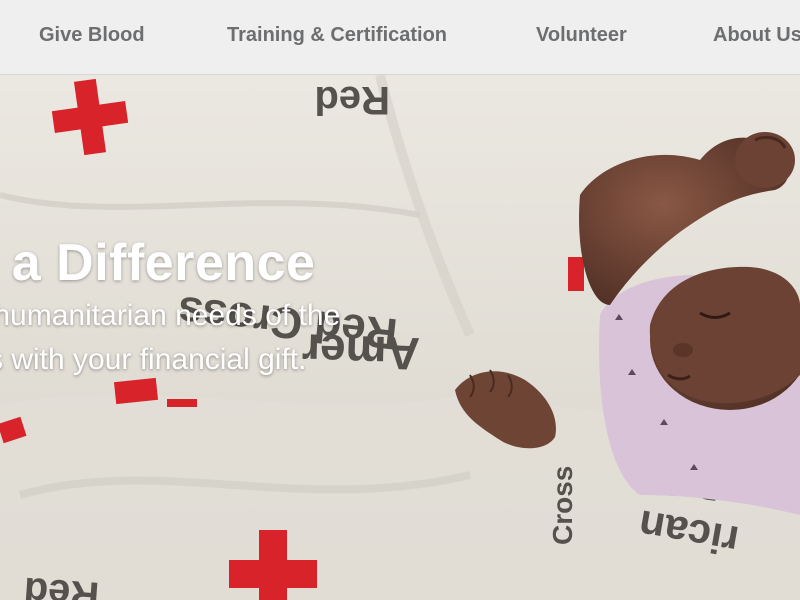 This screenshot has width=800, height=600. Describe the element at coordinates (337, 35) in the screenshot. I see `nav-training-certification: Training & Certification` at that location.